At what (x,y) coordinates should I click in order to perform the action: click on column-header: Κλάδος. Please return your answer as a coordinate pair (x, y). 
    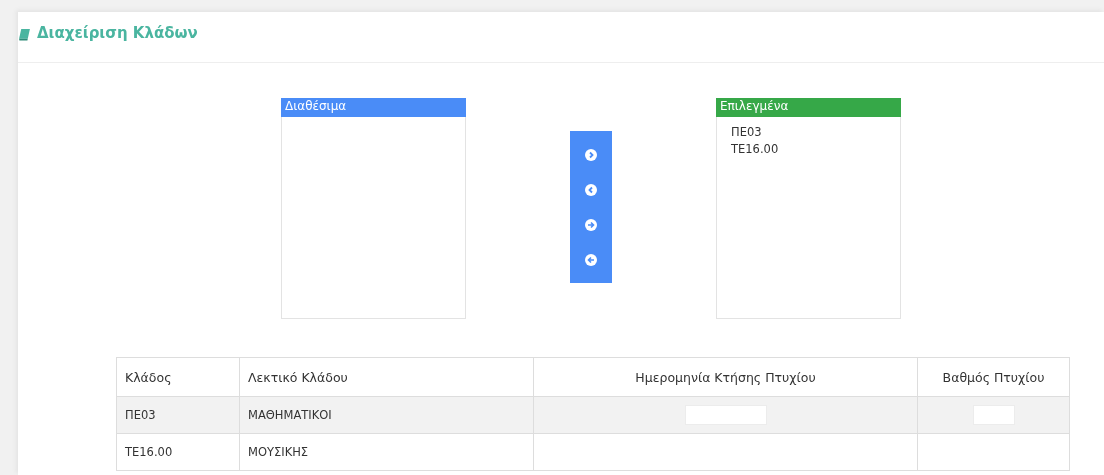
    Looking at the image, I should click on (178, 377).